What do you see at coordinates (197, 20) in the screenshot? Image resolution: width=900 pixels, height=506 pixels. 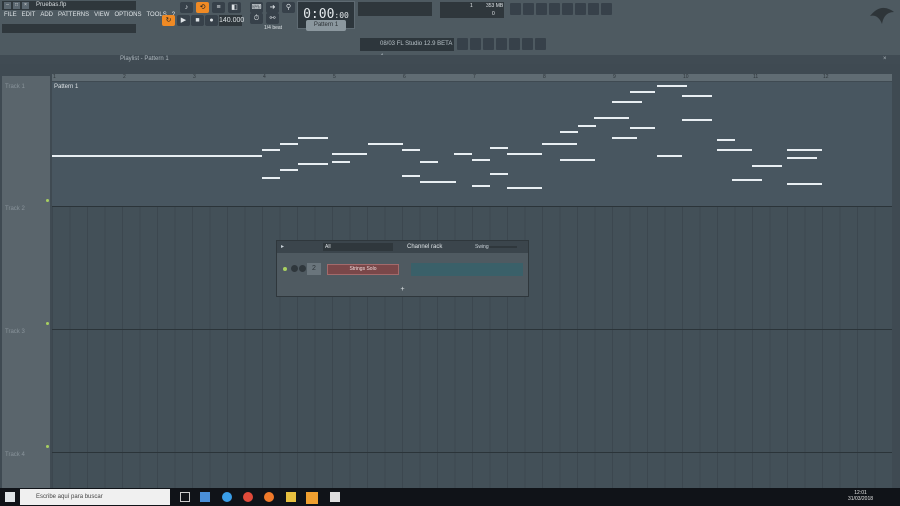 I see `stop-icon: ■` at bounding box center [197, 20].